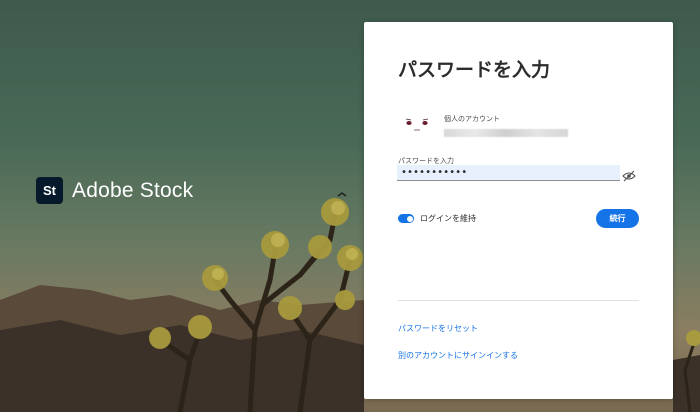 The height and width of the screenshot is (412, 700). I want to click on keep-signed-in-label: ログインを維持, so click(448, 218).